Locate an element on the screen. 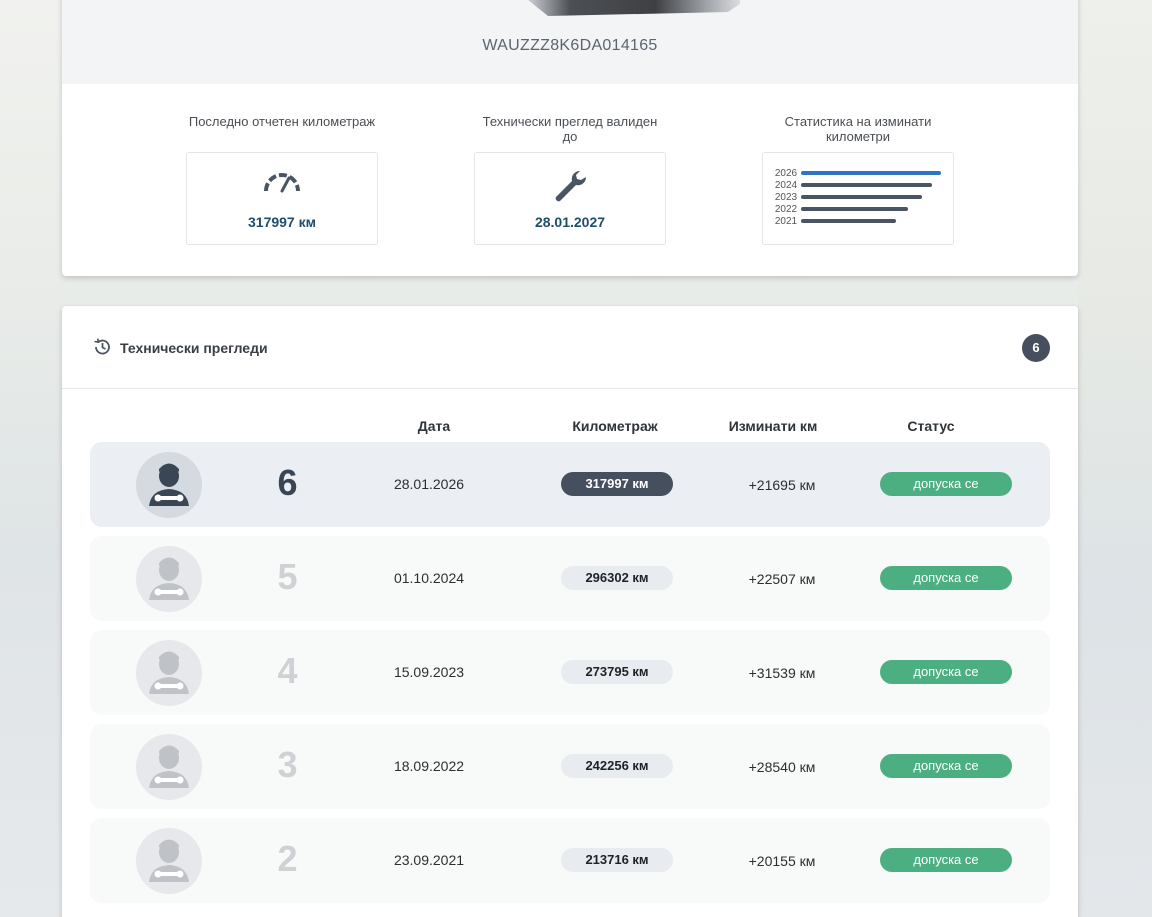  stat-mileage-label: Последно отчетен километраж is located at coordinates (282, 121).